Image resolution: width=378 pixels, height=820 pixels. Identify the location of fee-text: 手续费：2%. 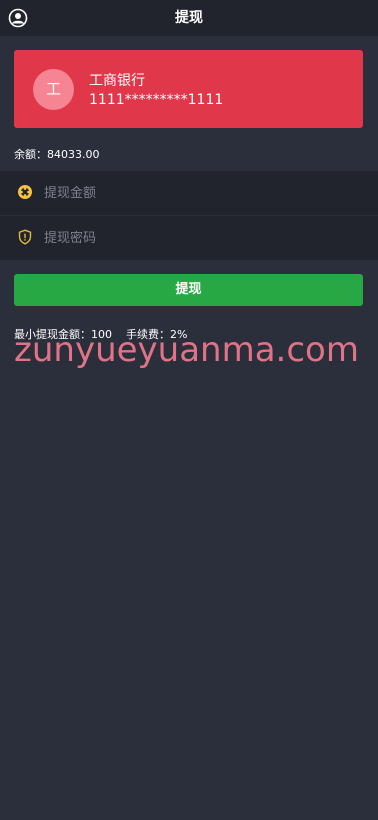
(157, 334).